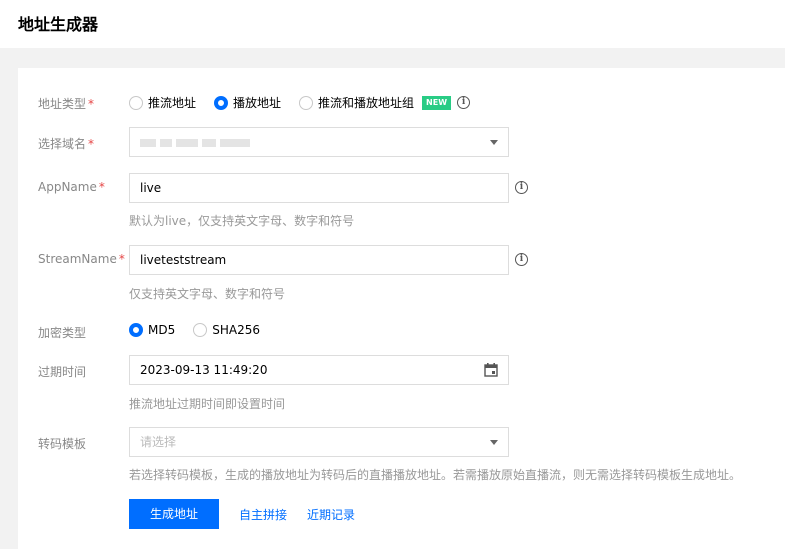 This screenshot has height=549, width=785. I want to click on radio-label: MD5, so click(162, 330).